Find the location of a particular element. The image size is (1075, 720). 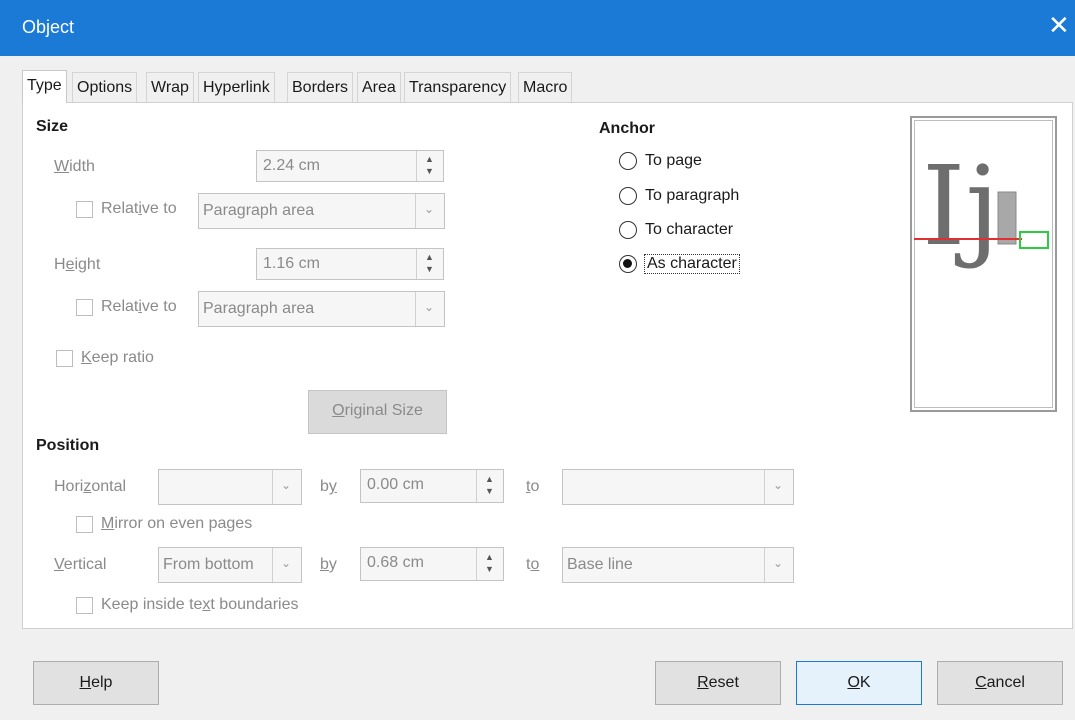

position-heading: Position is located at coordinates (68, 445).